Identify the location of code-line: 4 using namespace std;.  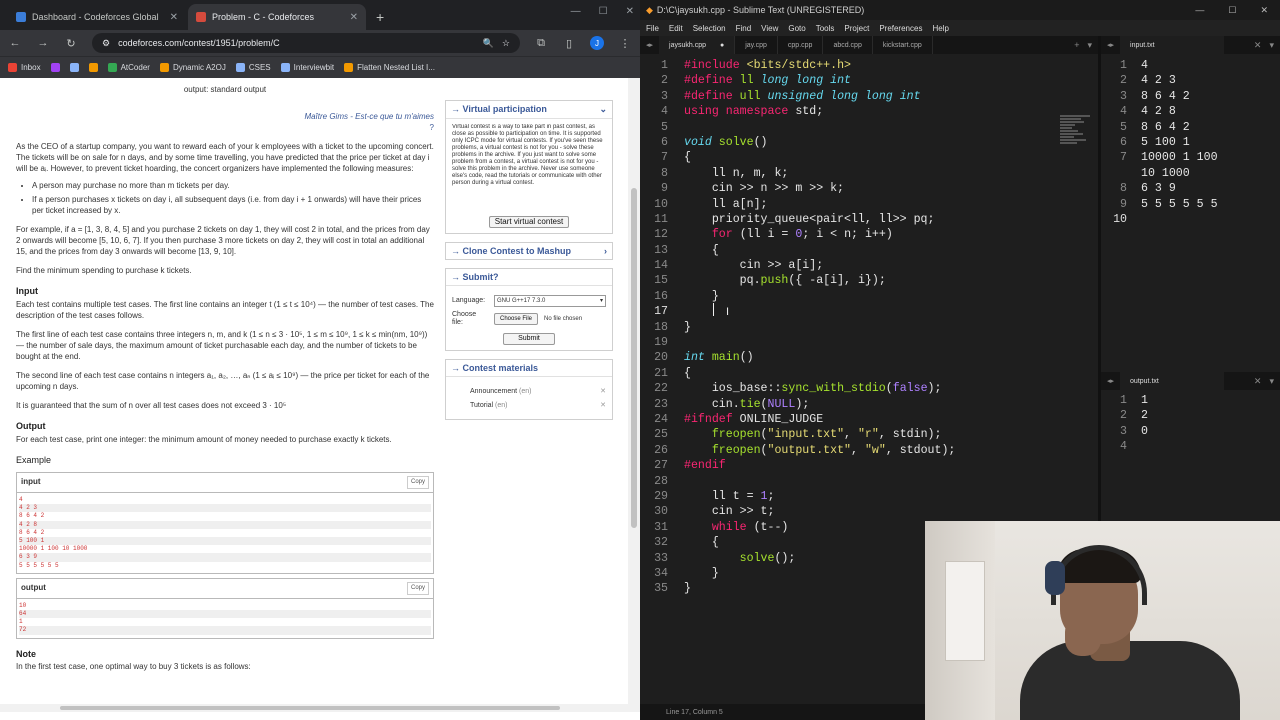
(869, 111).